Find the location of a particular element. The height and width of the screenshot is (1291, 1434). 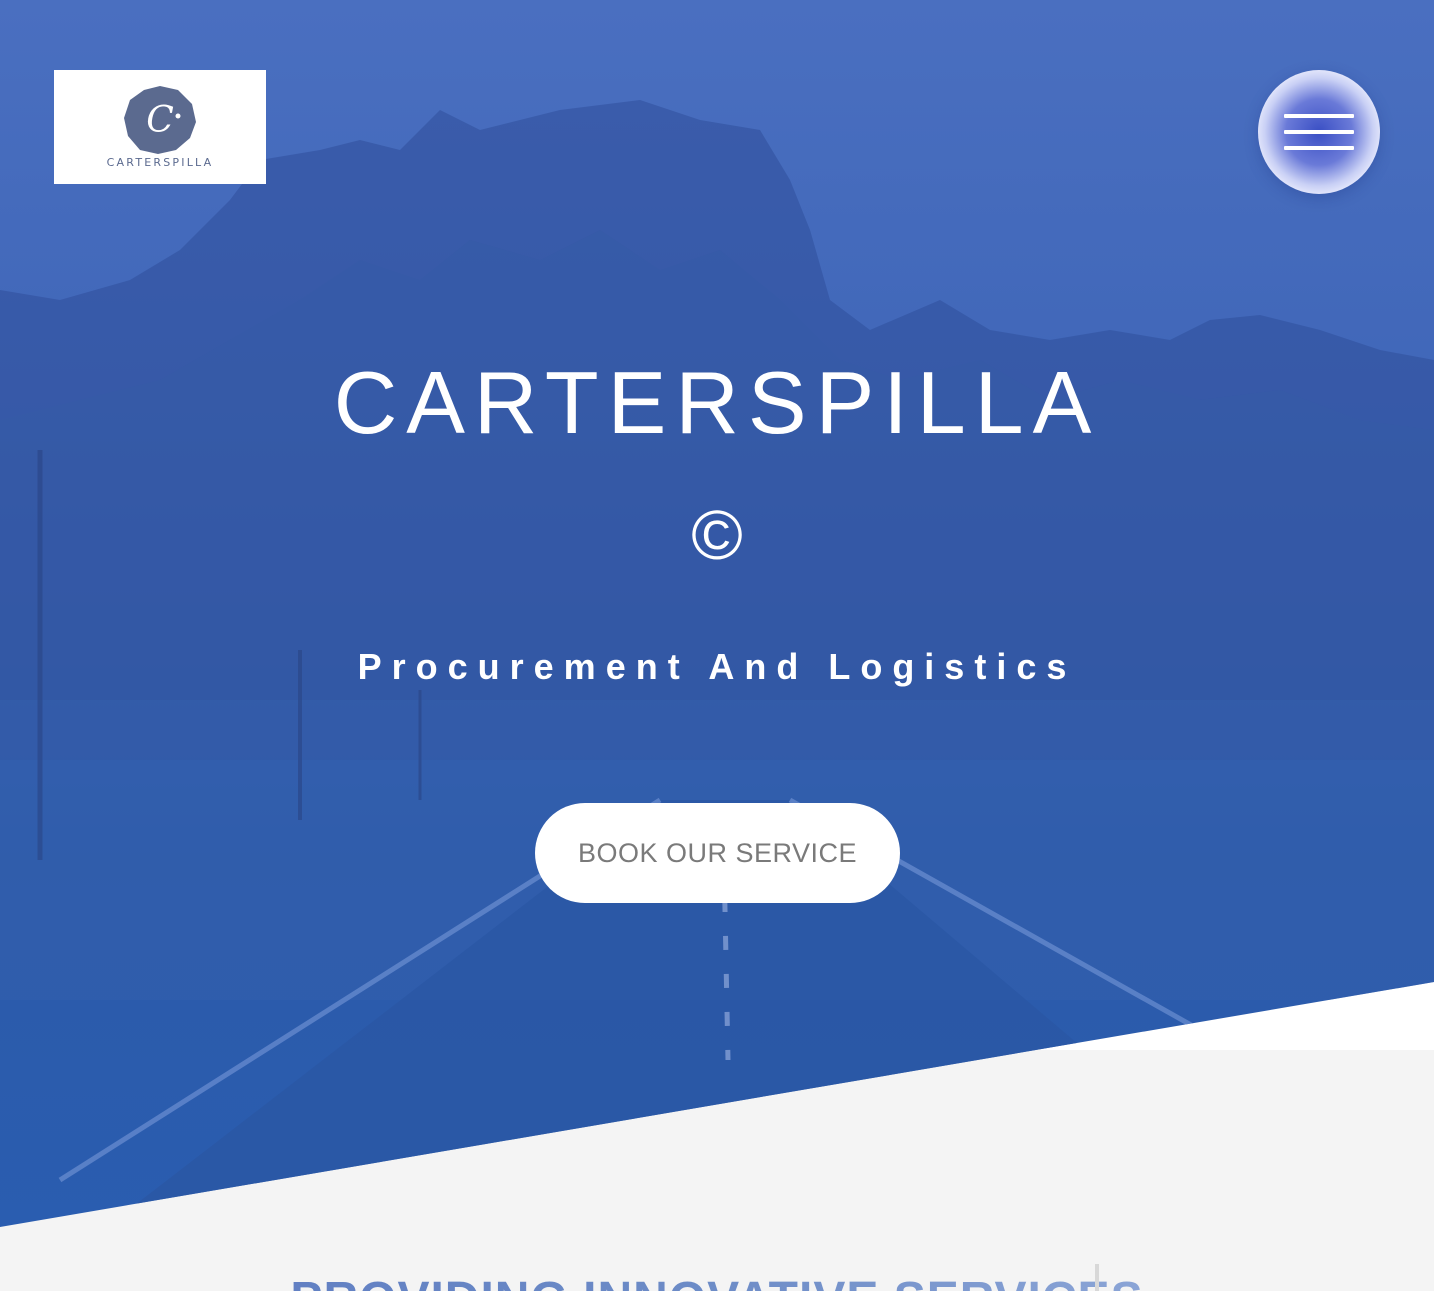

heading-divider is located at coordinates (1097, 1277).